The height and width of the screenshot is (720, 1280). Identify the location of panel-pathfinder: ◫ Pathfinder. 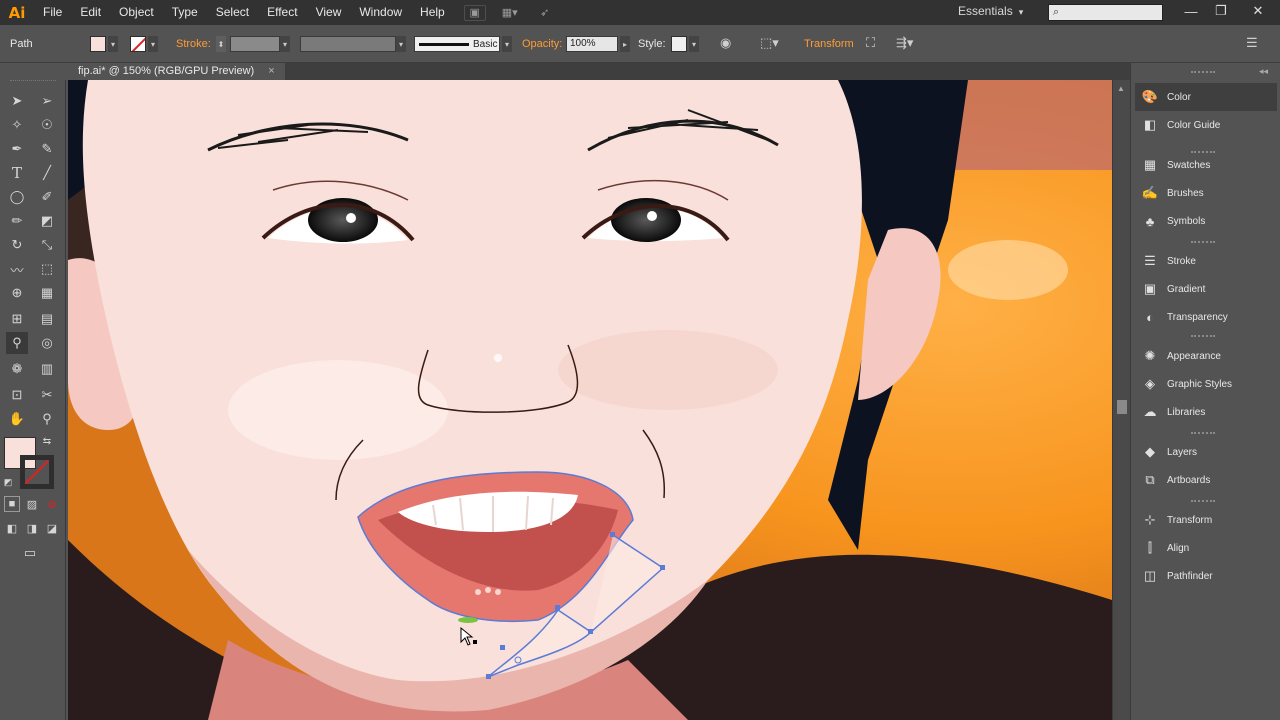
(1206, 576).